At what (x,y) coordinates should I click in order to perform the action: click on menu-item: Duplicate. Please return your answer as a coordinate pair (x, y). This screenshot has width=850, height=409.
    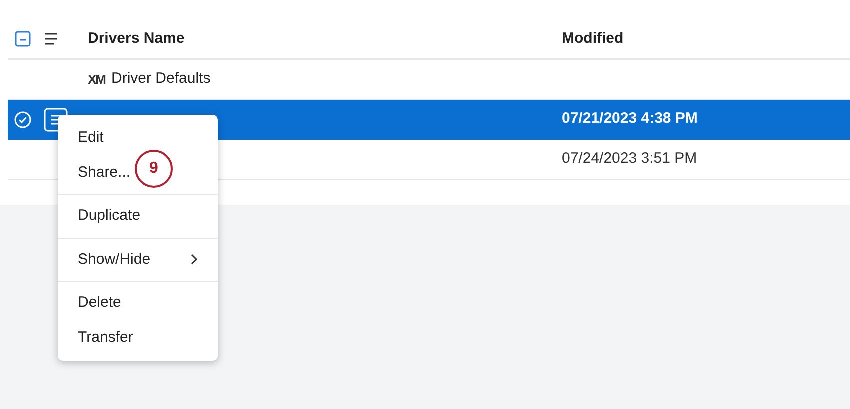
    Looking at the image, I should click on (138, 216).